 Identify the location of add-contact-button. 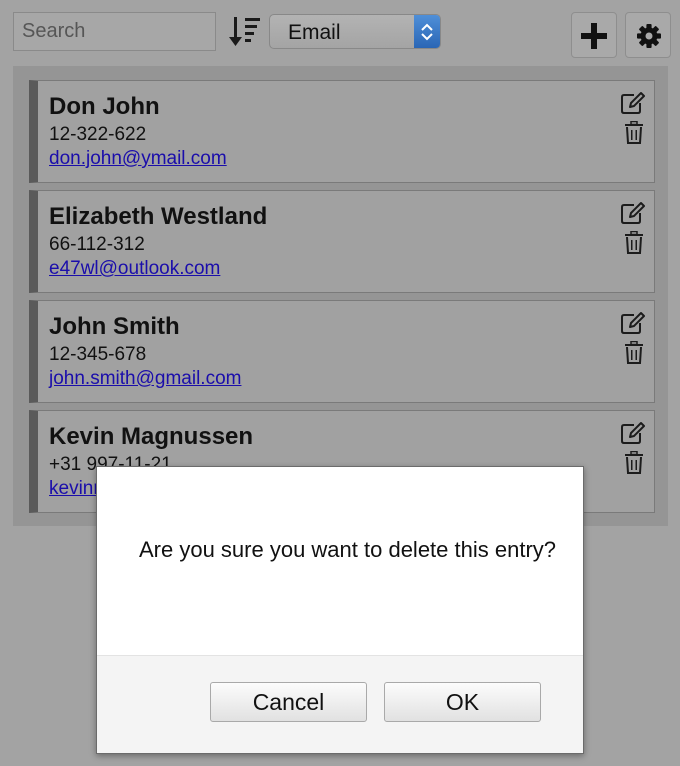
(594, 35).